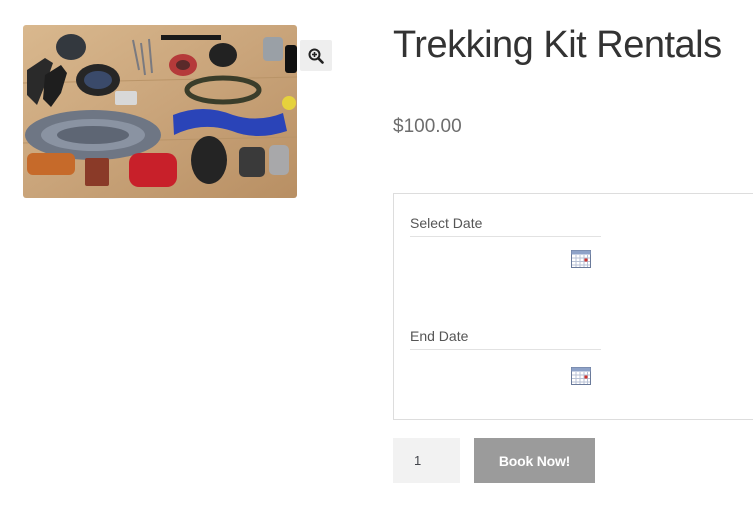  What do you see at coordinates (426, 460) in the screenshot?
I see `quantity-input` at bounding box center [426, 460].